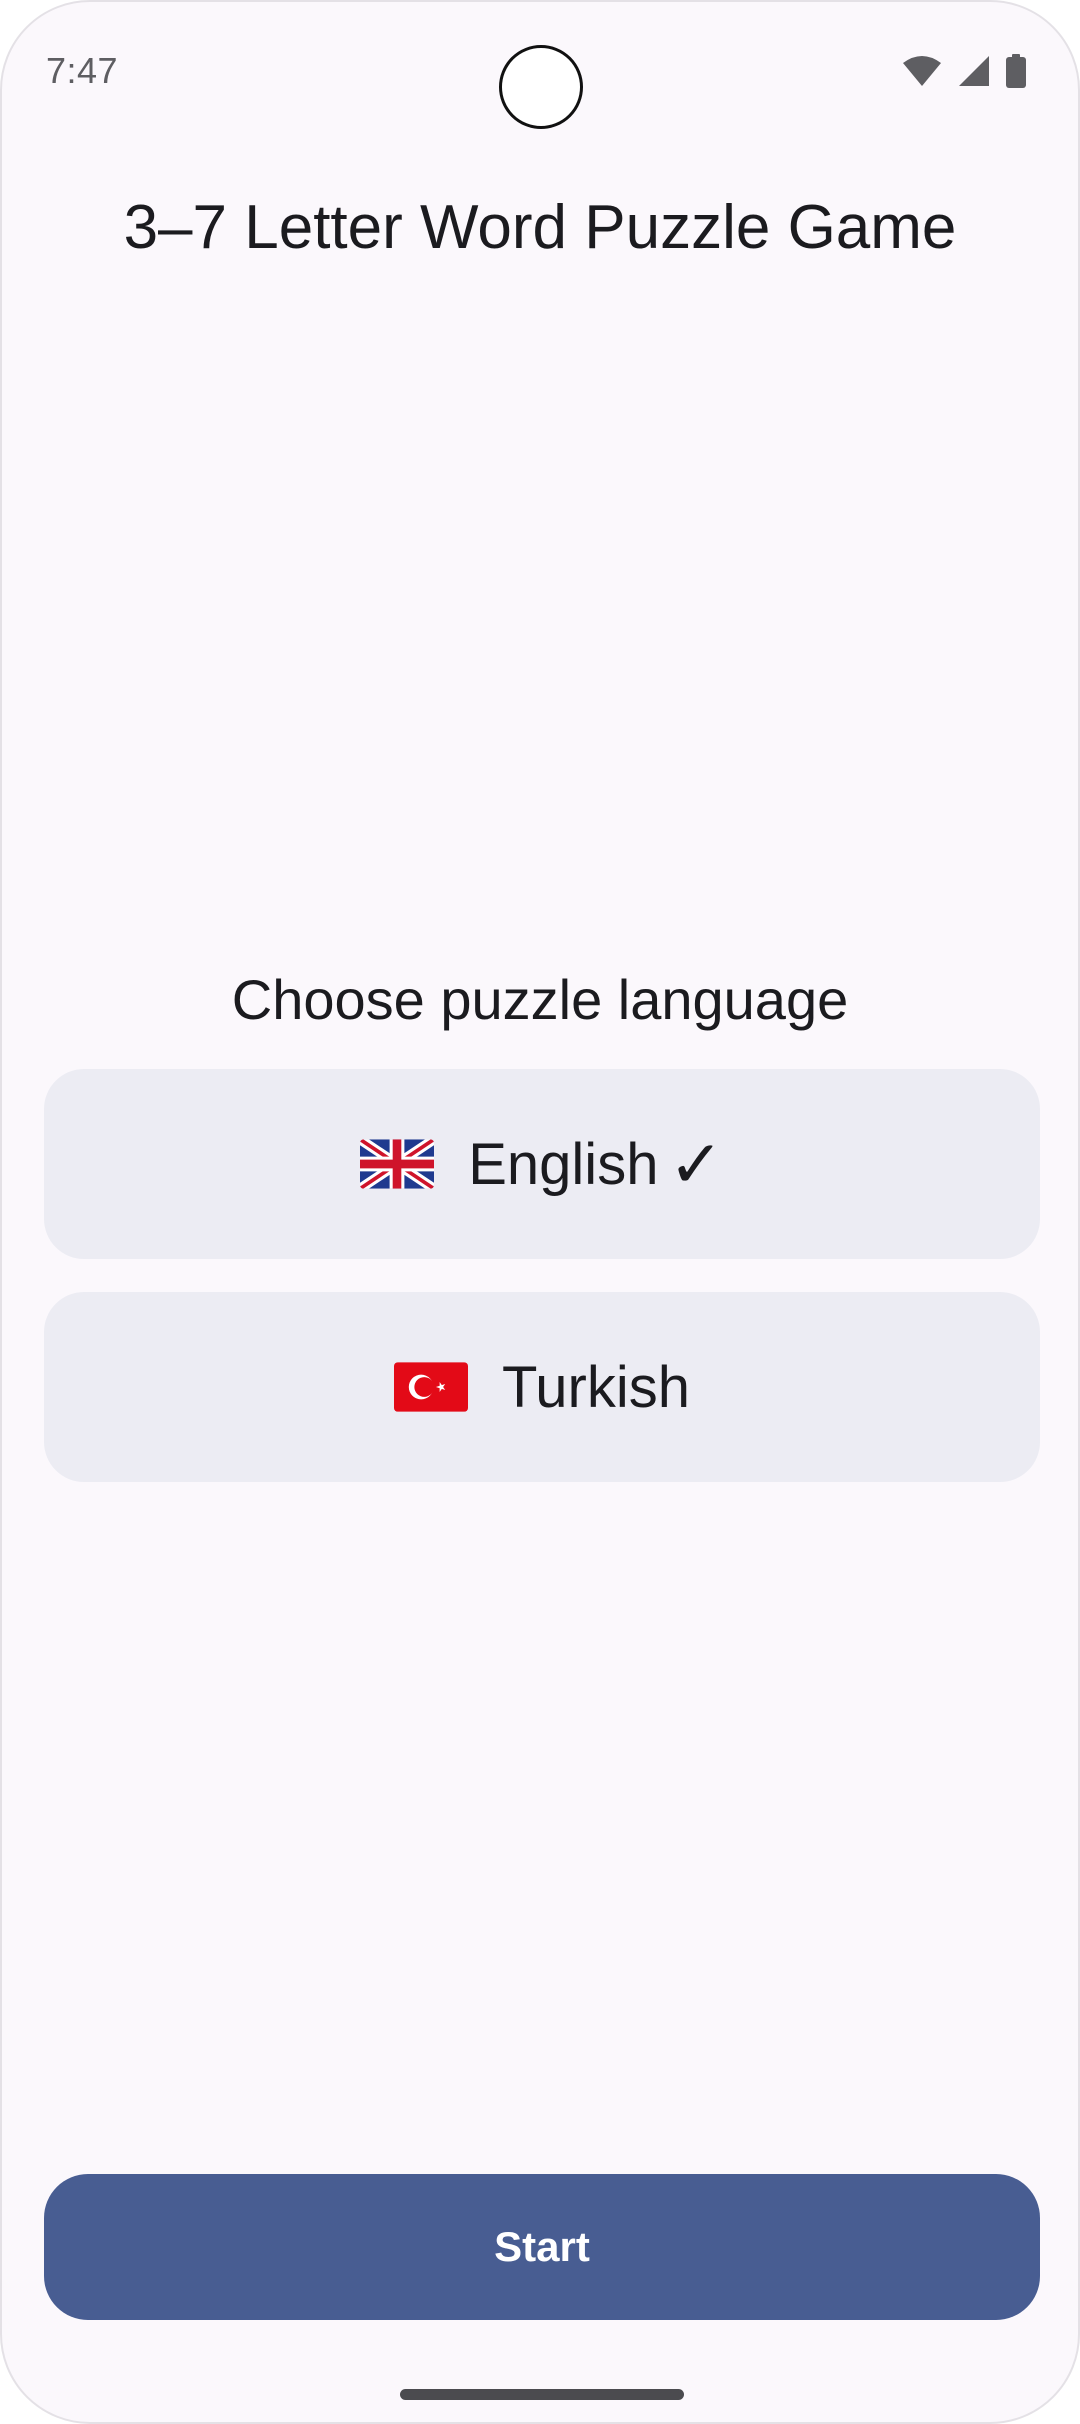  What do you see at coordinates (596, 1387) in the screenshot?
I see `language-label-turkish: Turkish` at bounding box center [596, 1387].